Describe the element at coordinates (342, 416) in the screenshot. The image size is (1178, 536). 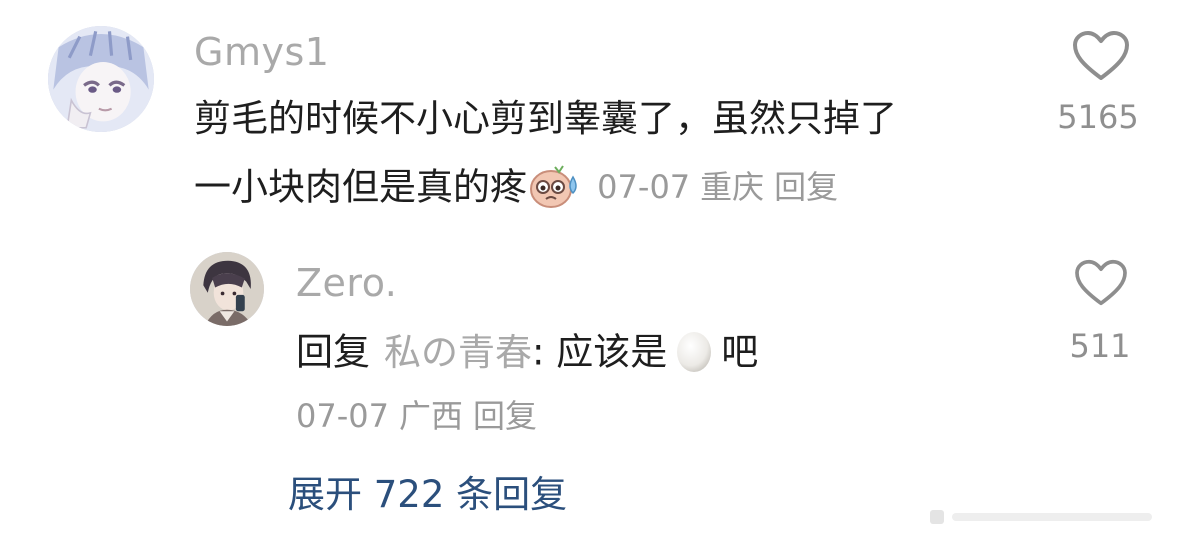
I see `reply-date: 07-07` at that location.